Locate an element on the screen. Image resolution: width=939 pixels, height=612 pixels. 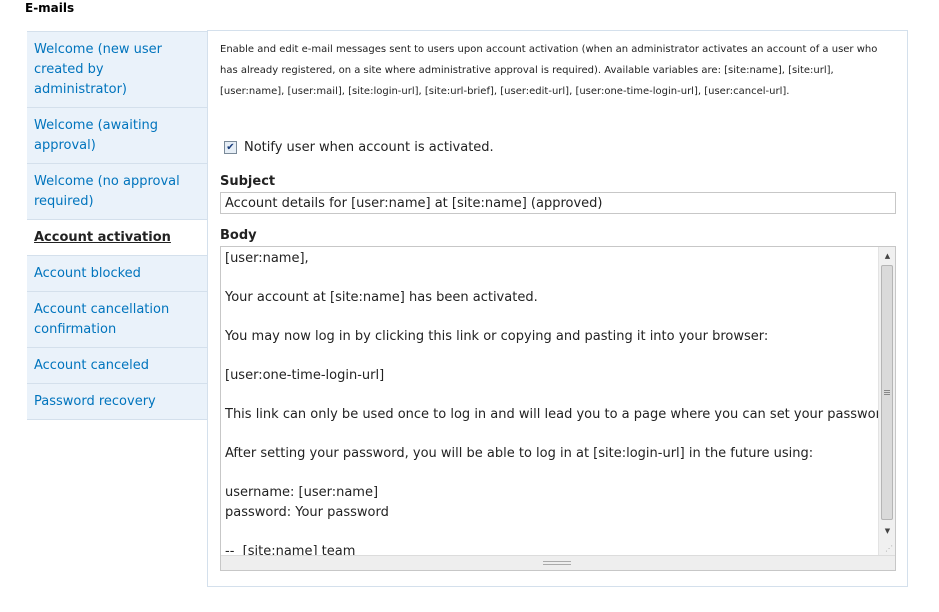
notify-checkbox-row: ✔ Notify user when account is activated. is located at coordinates (359, 147).